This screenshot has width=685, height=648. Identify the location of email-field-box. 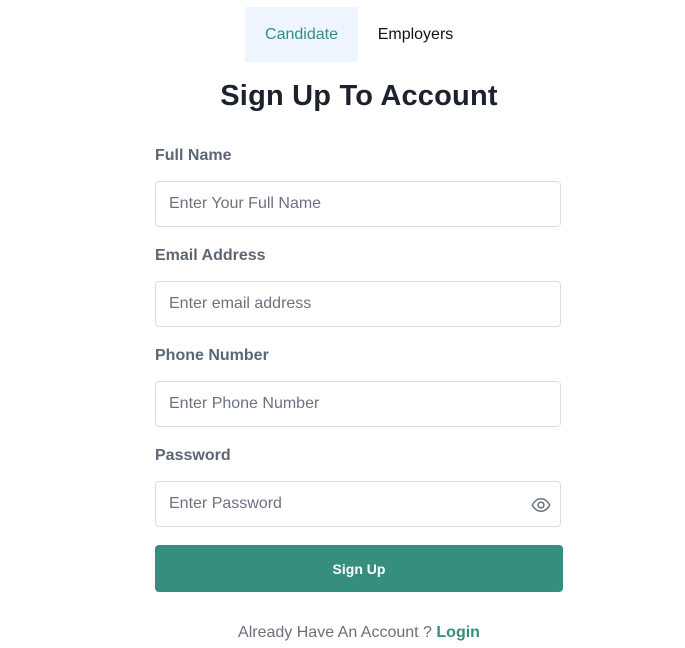
(358, 304).